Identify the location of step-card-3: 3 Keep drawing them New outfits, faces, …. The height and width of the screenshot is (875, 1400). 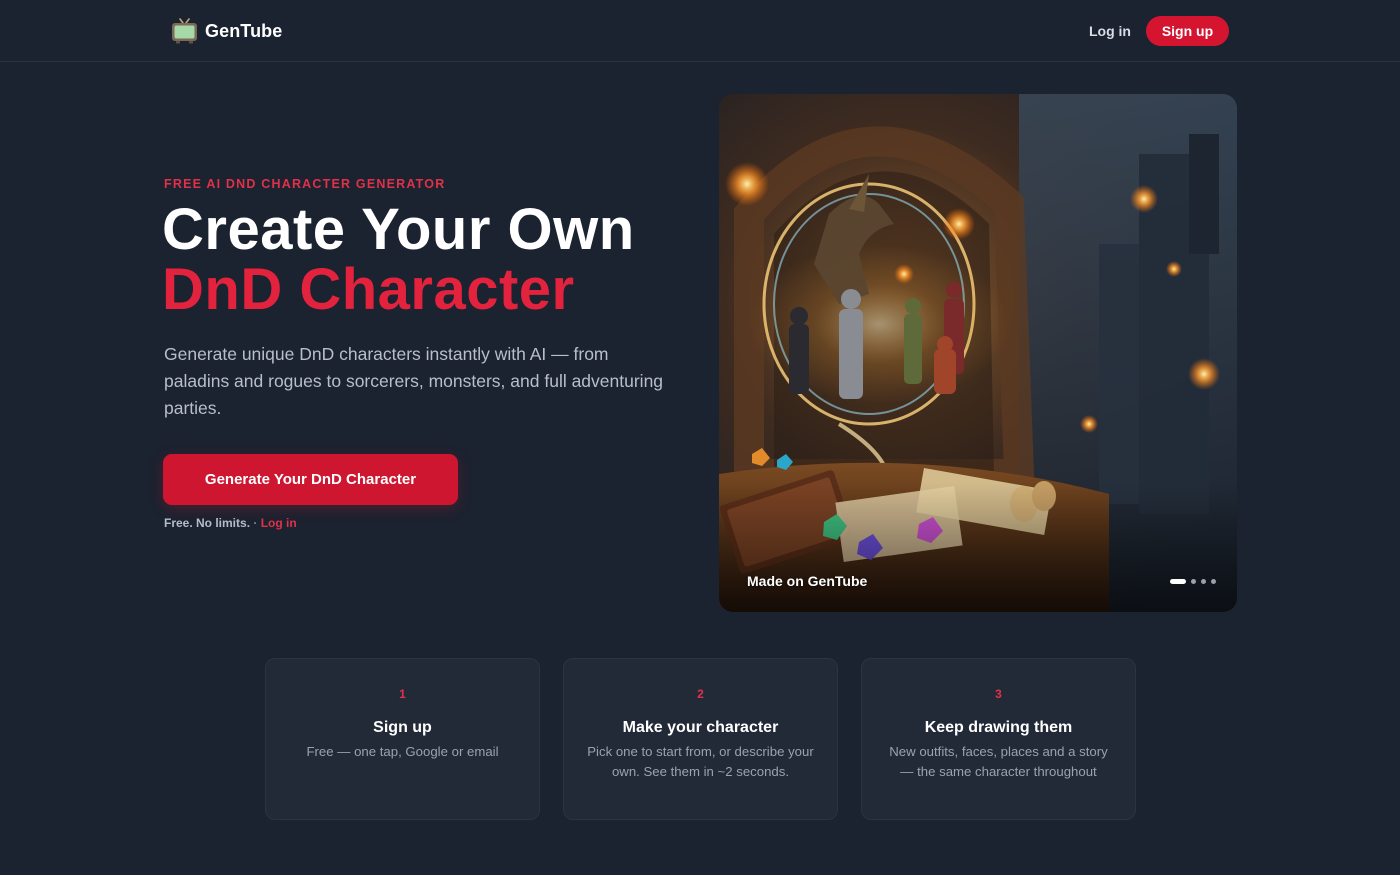
(998, 739).